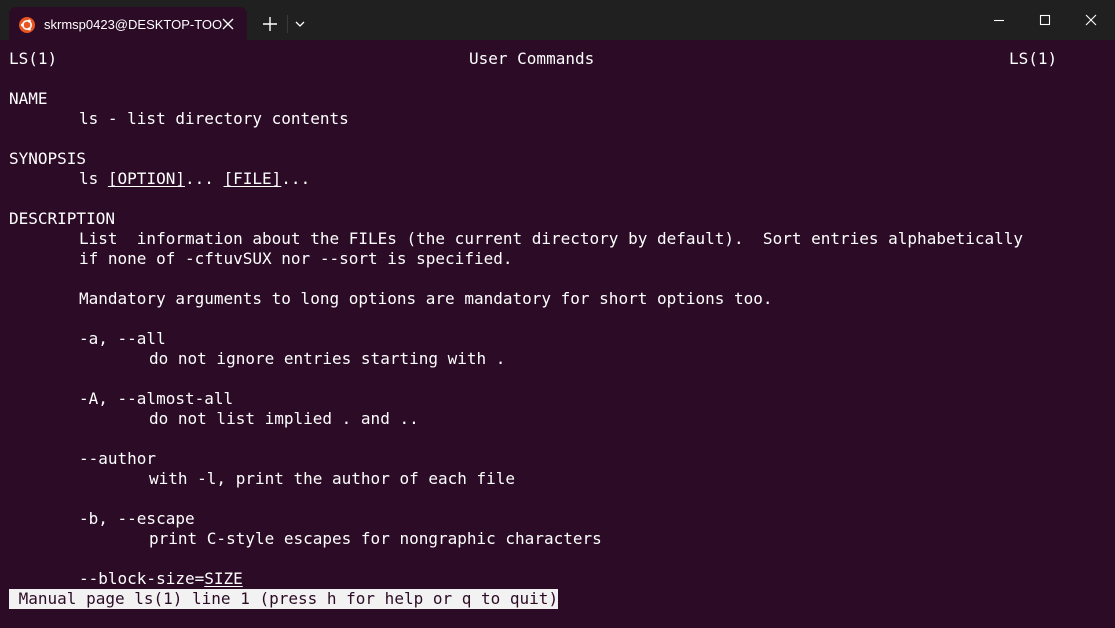 The width and height of the screenshot is (1115, 628). What do you see at coordinates (300, 24) in the screenshot?
I see `chevron-down-icon` at bounding box center [300, 24].